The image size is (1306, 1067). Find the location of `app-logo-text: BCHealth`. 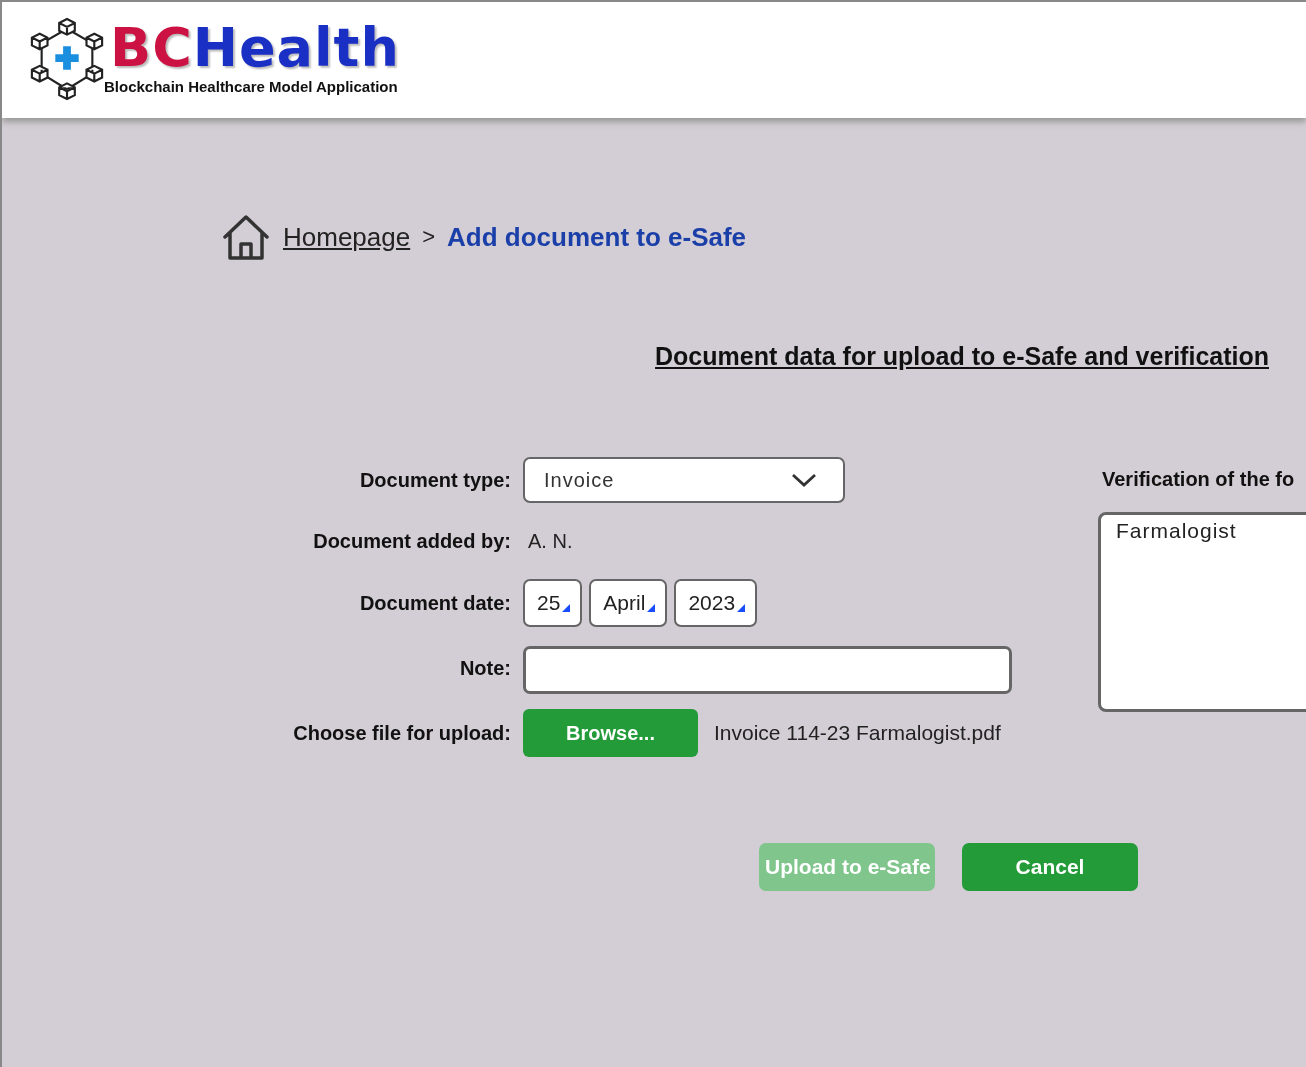

app-logo-text: BCHealth is located at coordinates (255, 47).